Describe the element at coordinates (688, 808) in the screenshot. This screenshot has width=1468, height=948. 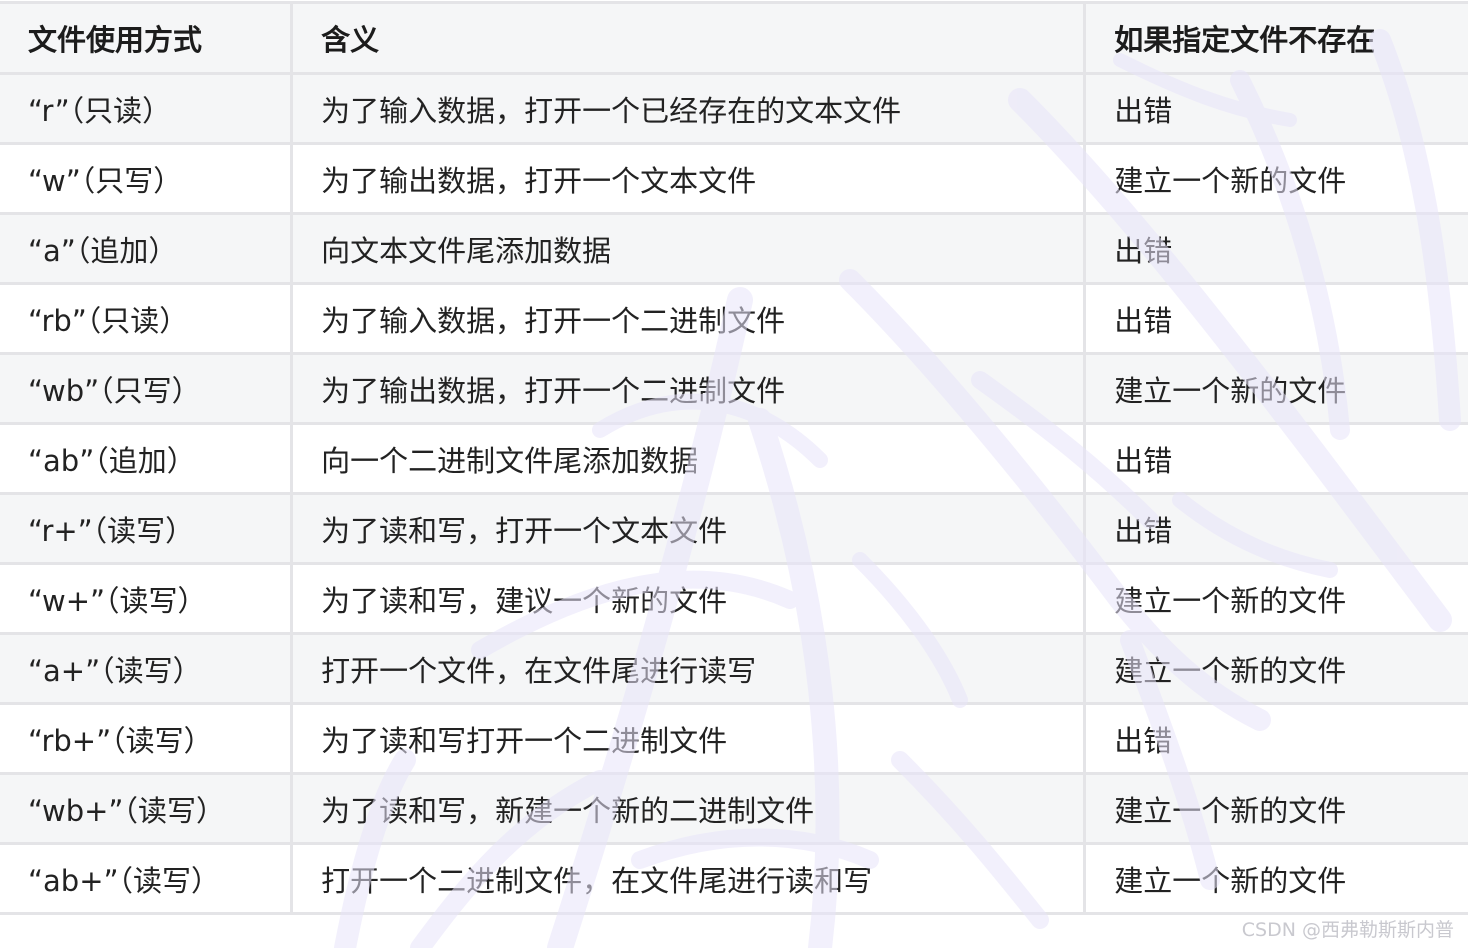
I see `cell-meaning: 为了读和写，新建一个新的二进制文件` at that location.